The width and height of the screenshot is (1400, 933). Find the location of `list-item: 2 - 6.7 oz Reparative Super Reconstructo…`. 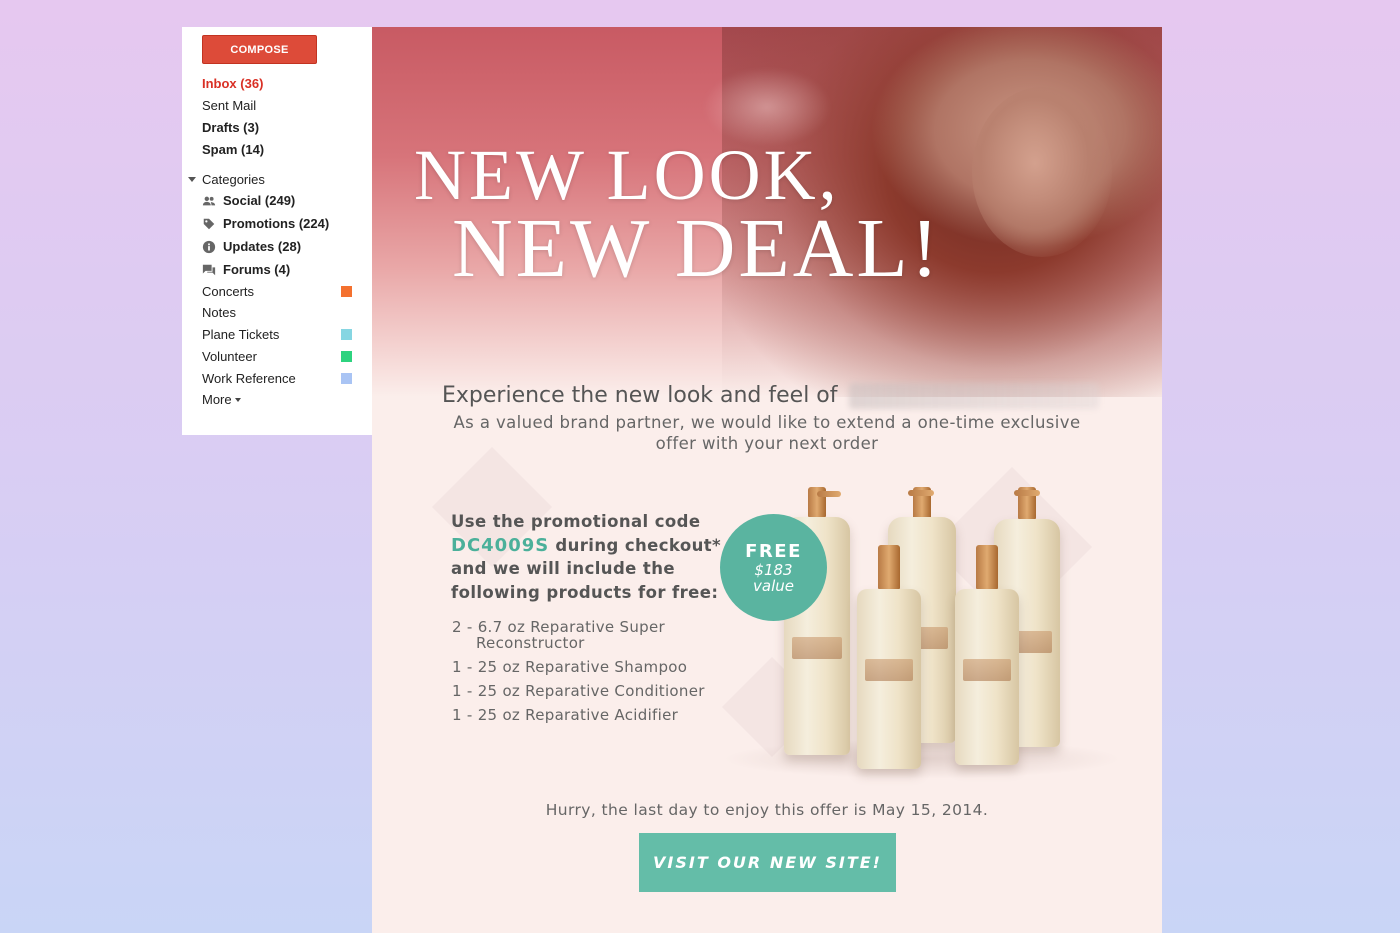

list-item: 2 - 6.7 oz Reparative Super Reconstructo… is located at coordinates (592, 635).